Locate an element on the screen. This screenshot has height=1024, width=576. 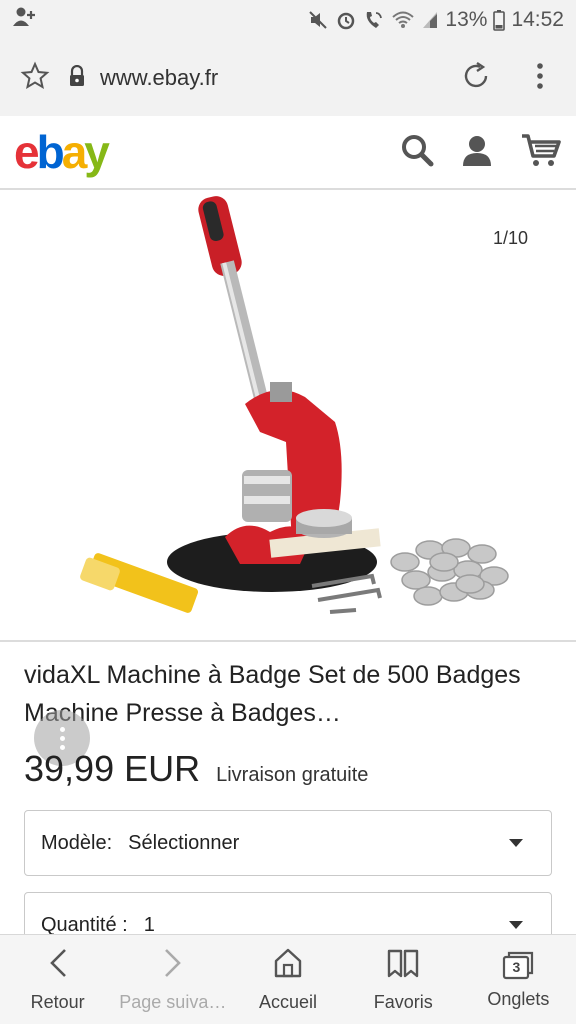
battery-percent: 13% is located at coordinates (466, 19).